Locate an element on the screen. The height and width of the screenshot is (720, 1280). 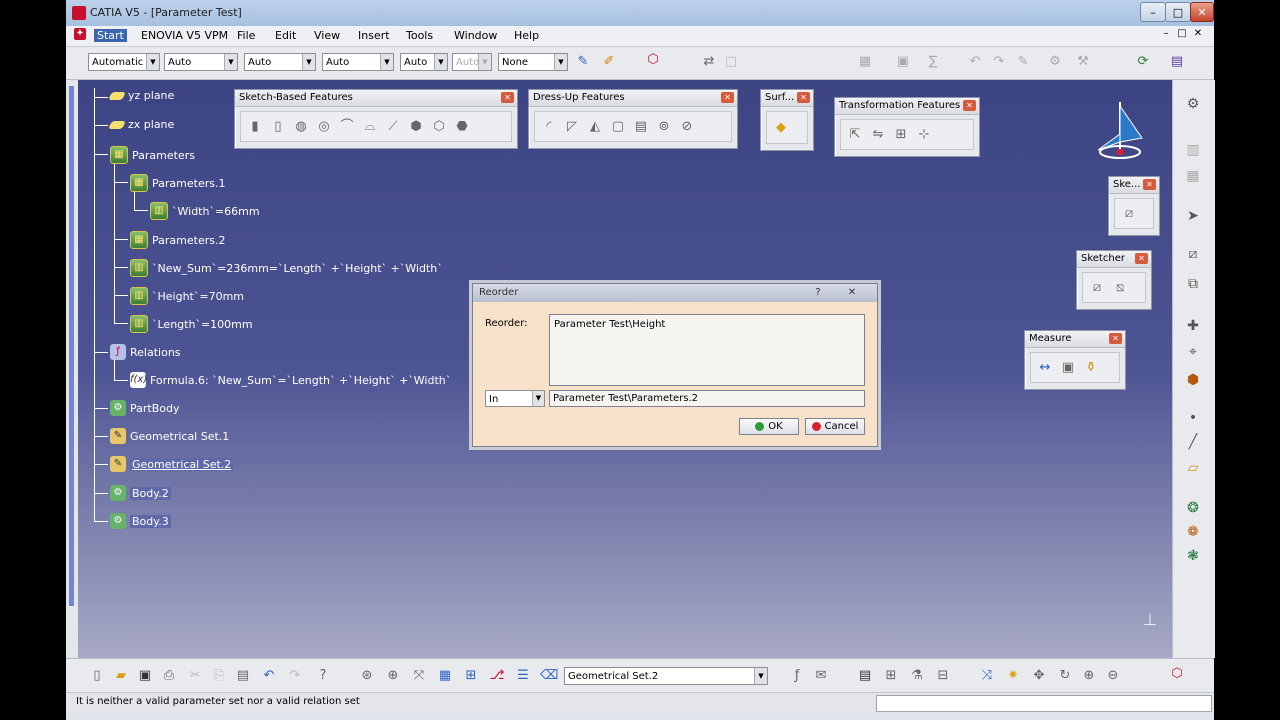
tree-node-zx-plane: zx plane is located at coordinates (141, 124).